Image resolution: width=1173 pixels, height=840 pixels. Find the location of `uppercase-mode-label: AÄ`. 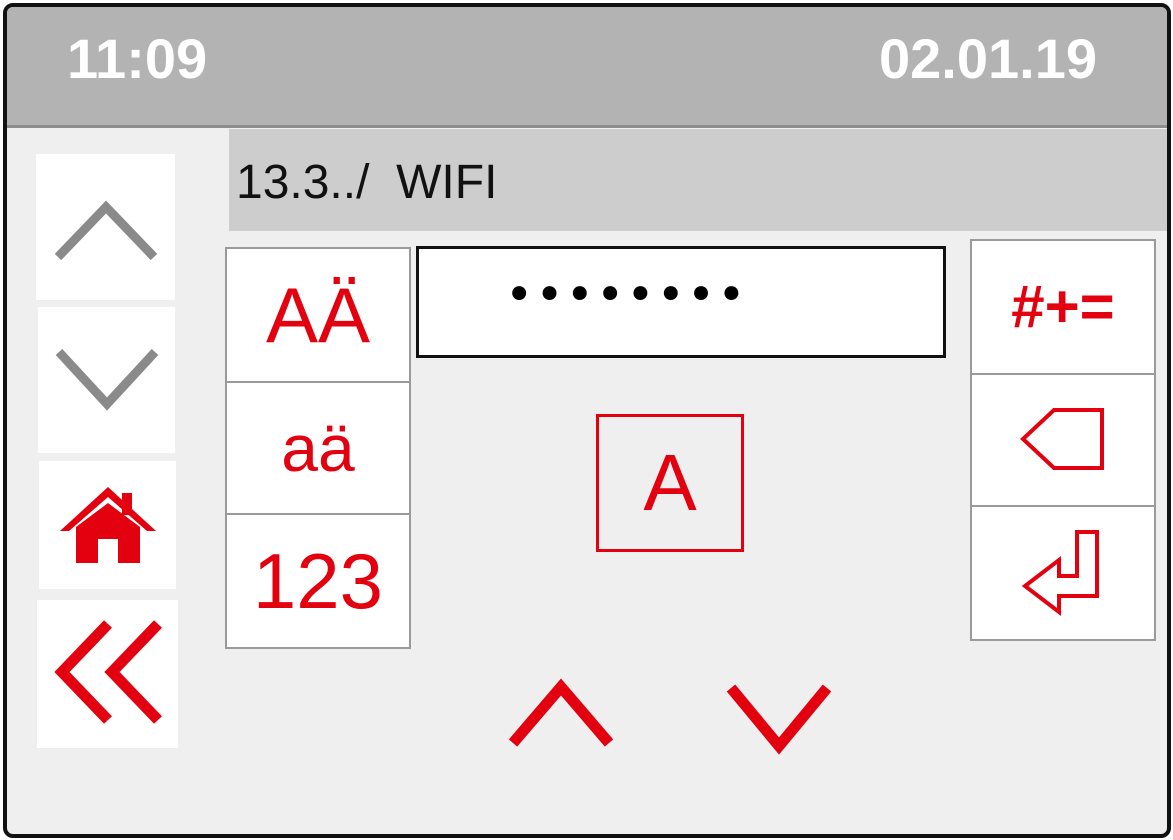

uppercase-mode-label: AÄ is located at coordinates (318, 315).